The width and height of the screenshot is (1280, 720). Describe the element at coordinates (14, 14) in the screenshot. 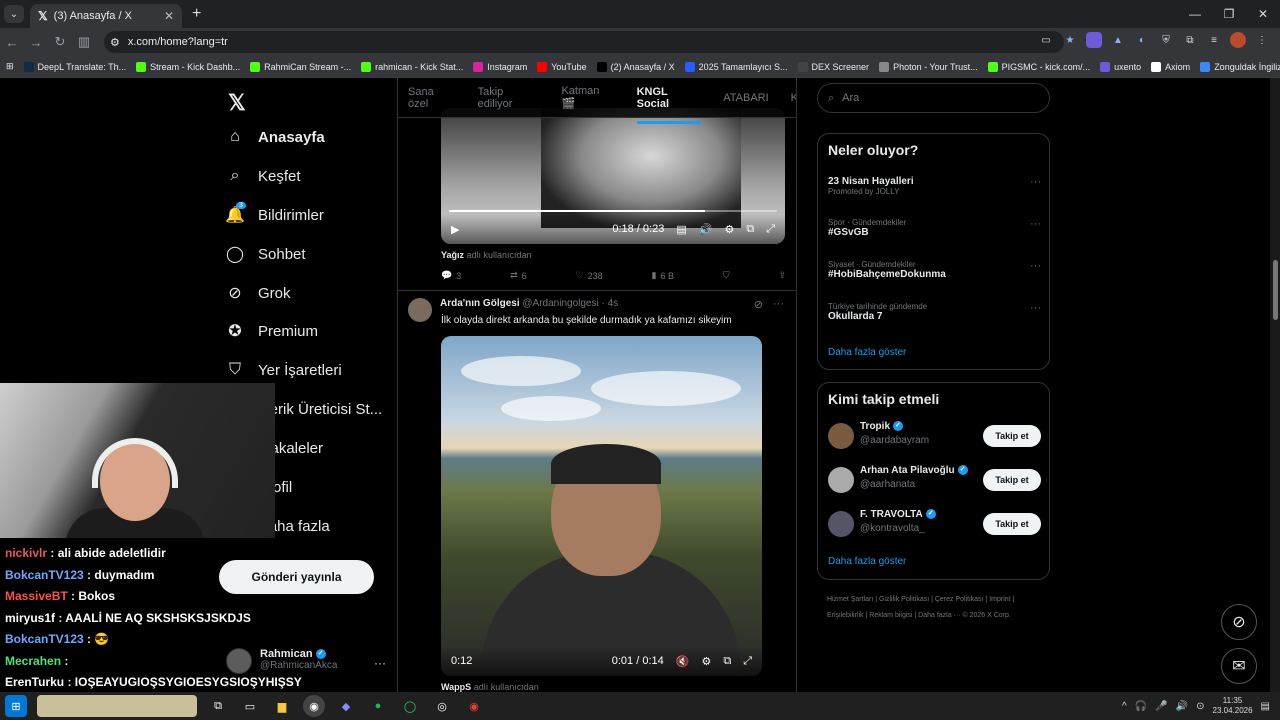

I see `tab-search-button: ⌄` at that location.